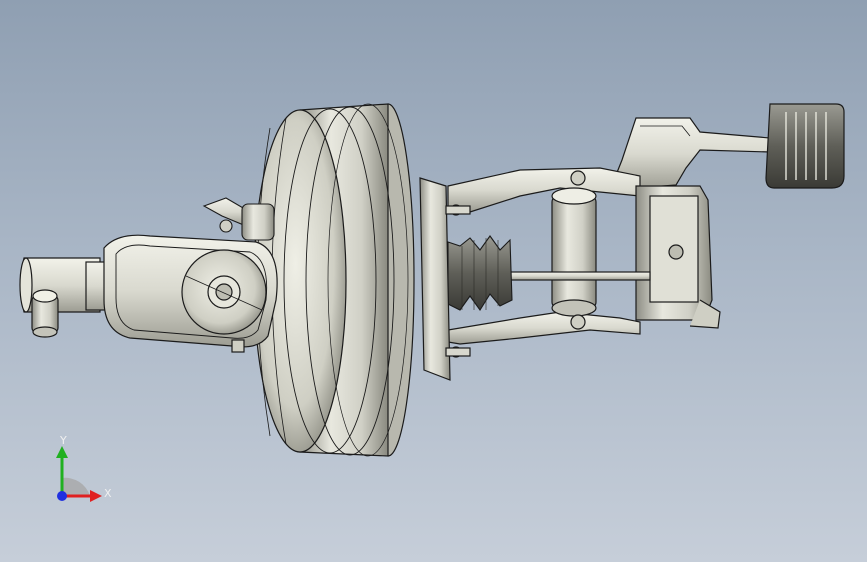 This screenshot has width=867, height=562. What do you see at coordinates (76, 486) in the screenshot?
I see `triad-plane-icon` at bounding box center [76, 486].